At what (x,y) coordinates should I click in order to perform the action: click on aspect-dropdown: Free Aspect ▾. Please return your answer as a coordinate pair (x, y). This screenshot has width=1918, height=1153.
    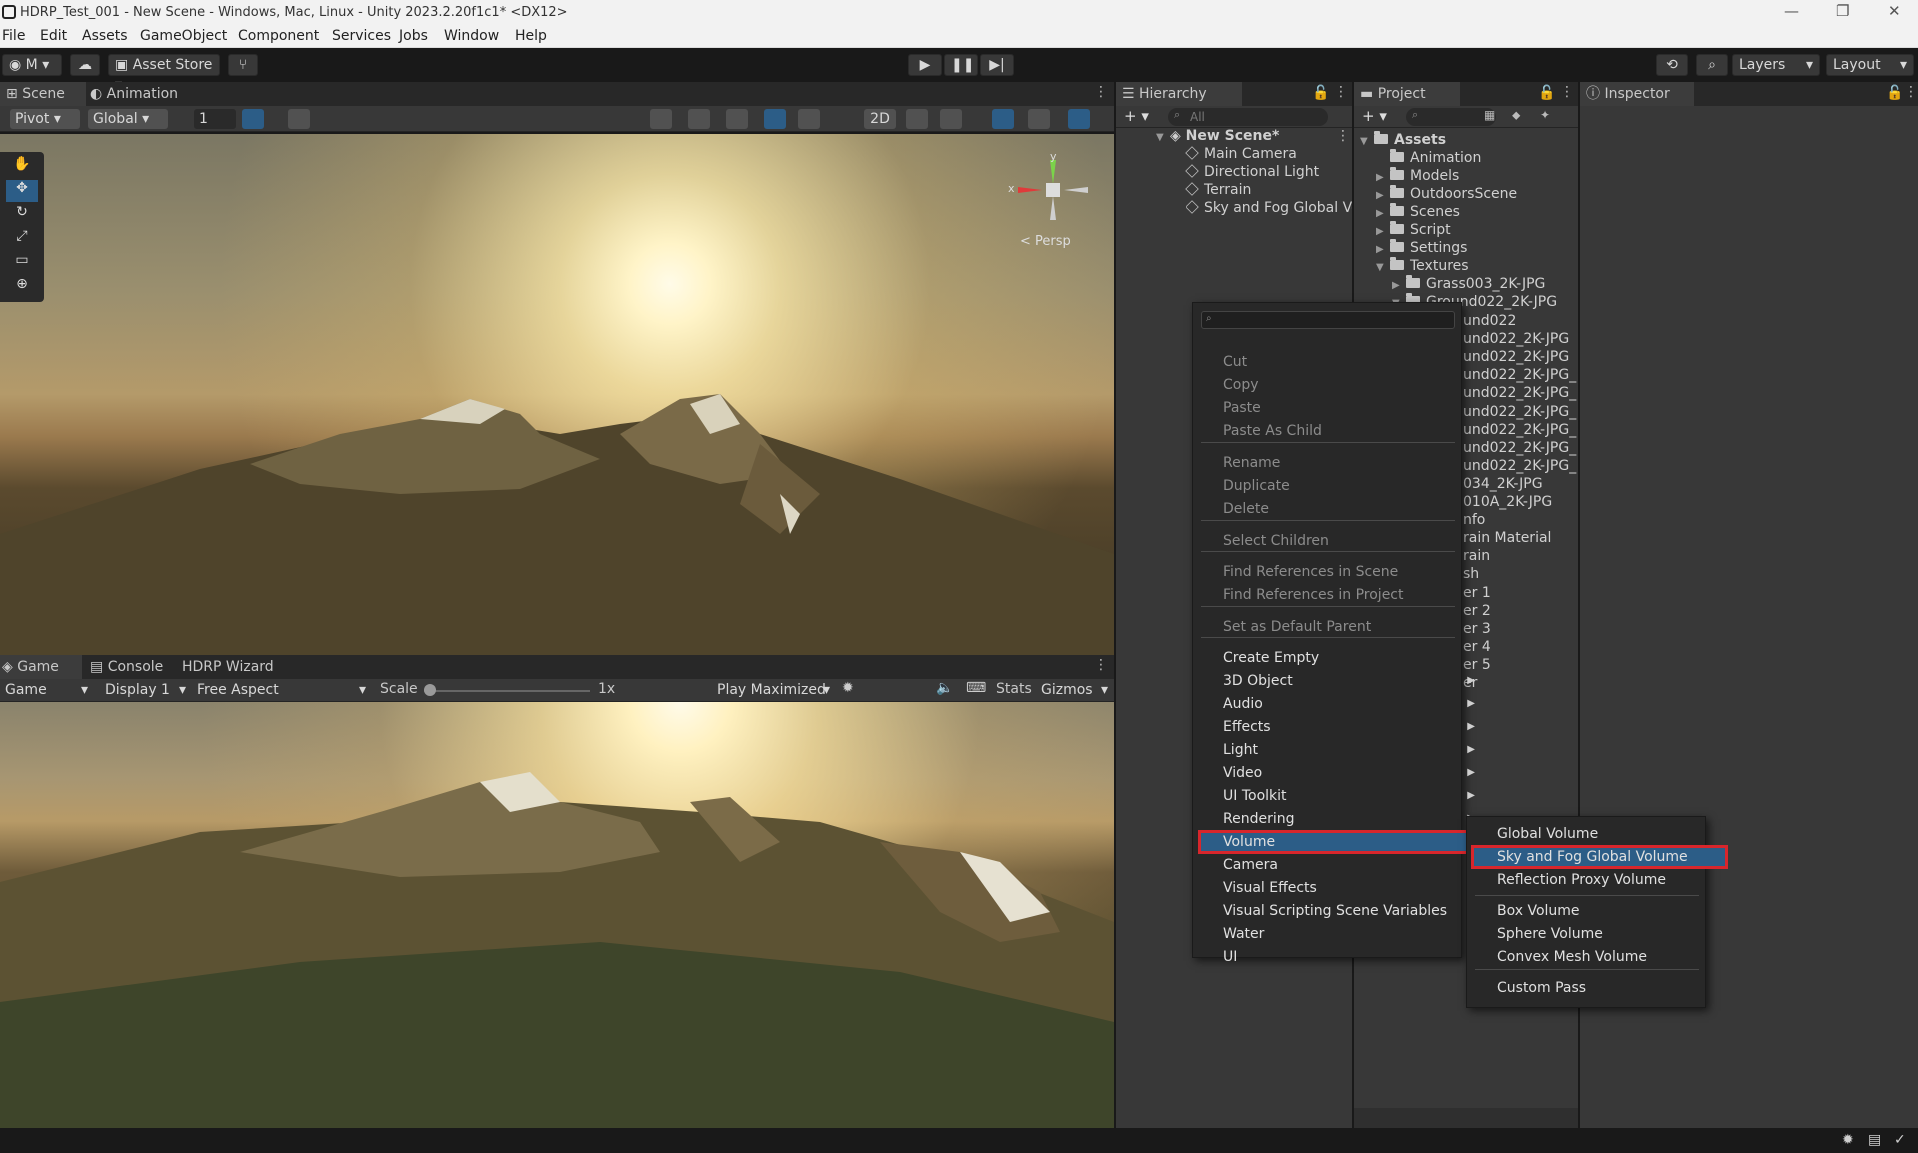
    Looking at the image, I should click on (281, 690).